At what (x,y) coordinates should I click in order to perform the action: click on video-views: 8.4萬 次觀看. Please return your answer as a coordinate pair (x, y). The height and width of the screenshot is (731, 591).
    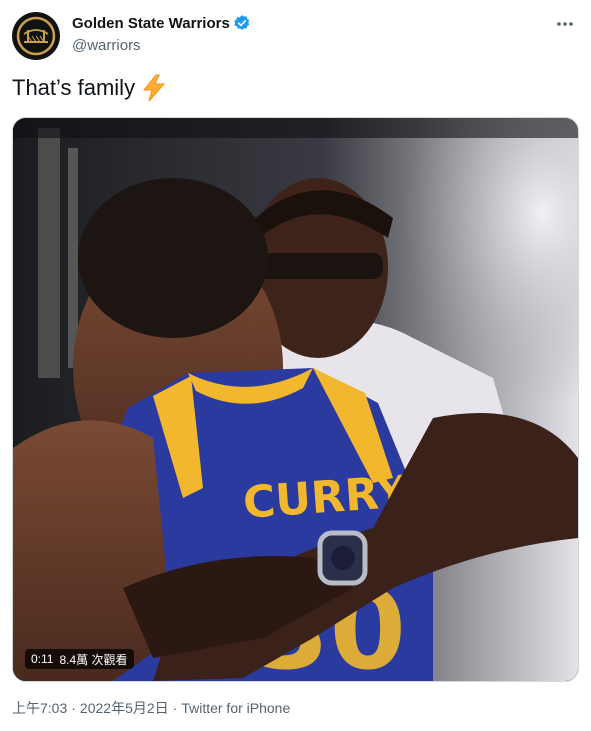
    Looking at the image, I should click on (93, 659).